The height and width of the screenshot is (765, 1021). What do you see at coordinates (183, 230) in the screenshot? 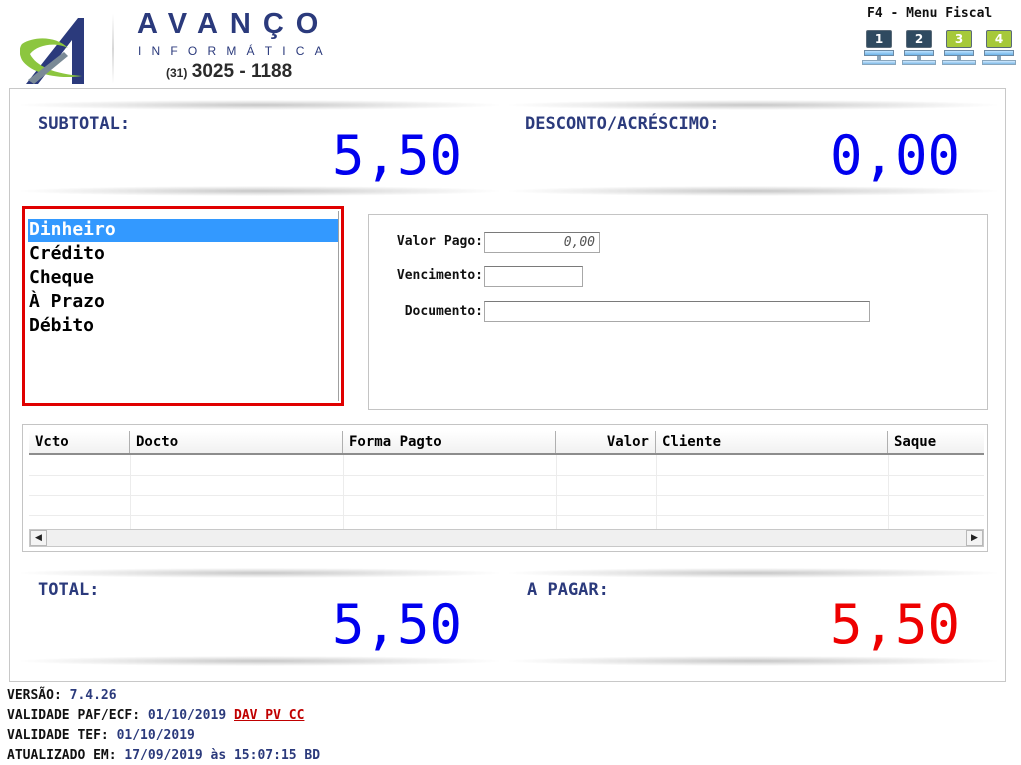
I see `payment-method-dinheiro: Dinheiro` at bounding box center [183, 230].